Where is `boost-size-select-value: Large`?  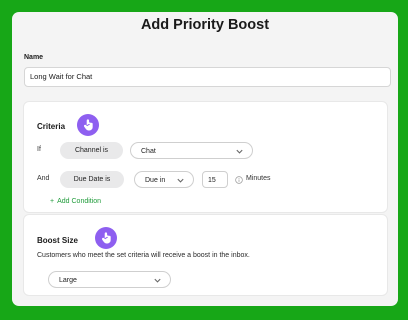
boost-size-select-value: Large is located at coordinates (68, 280).